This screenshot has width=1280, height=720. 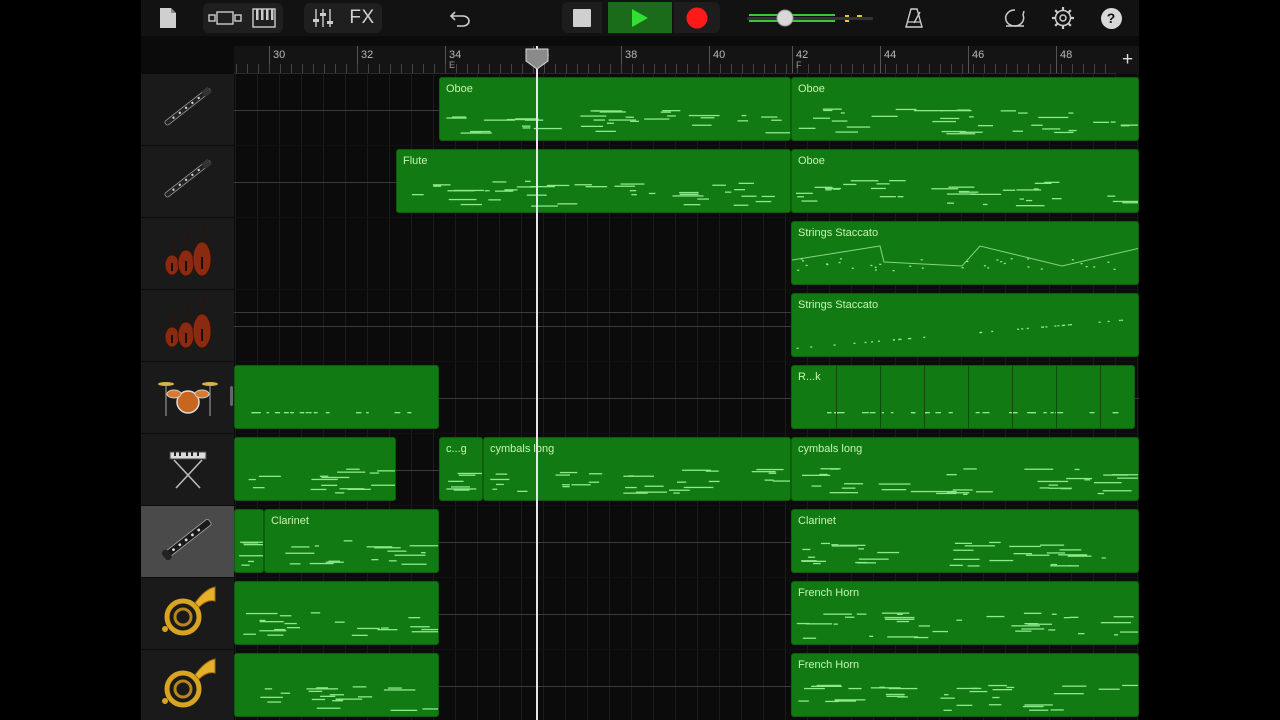 I want to click on loop-icon, so click(x=1015, y=18).